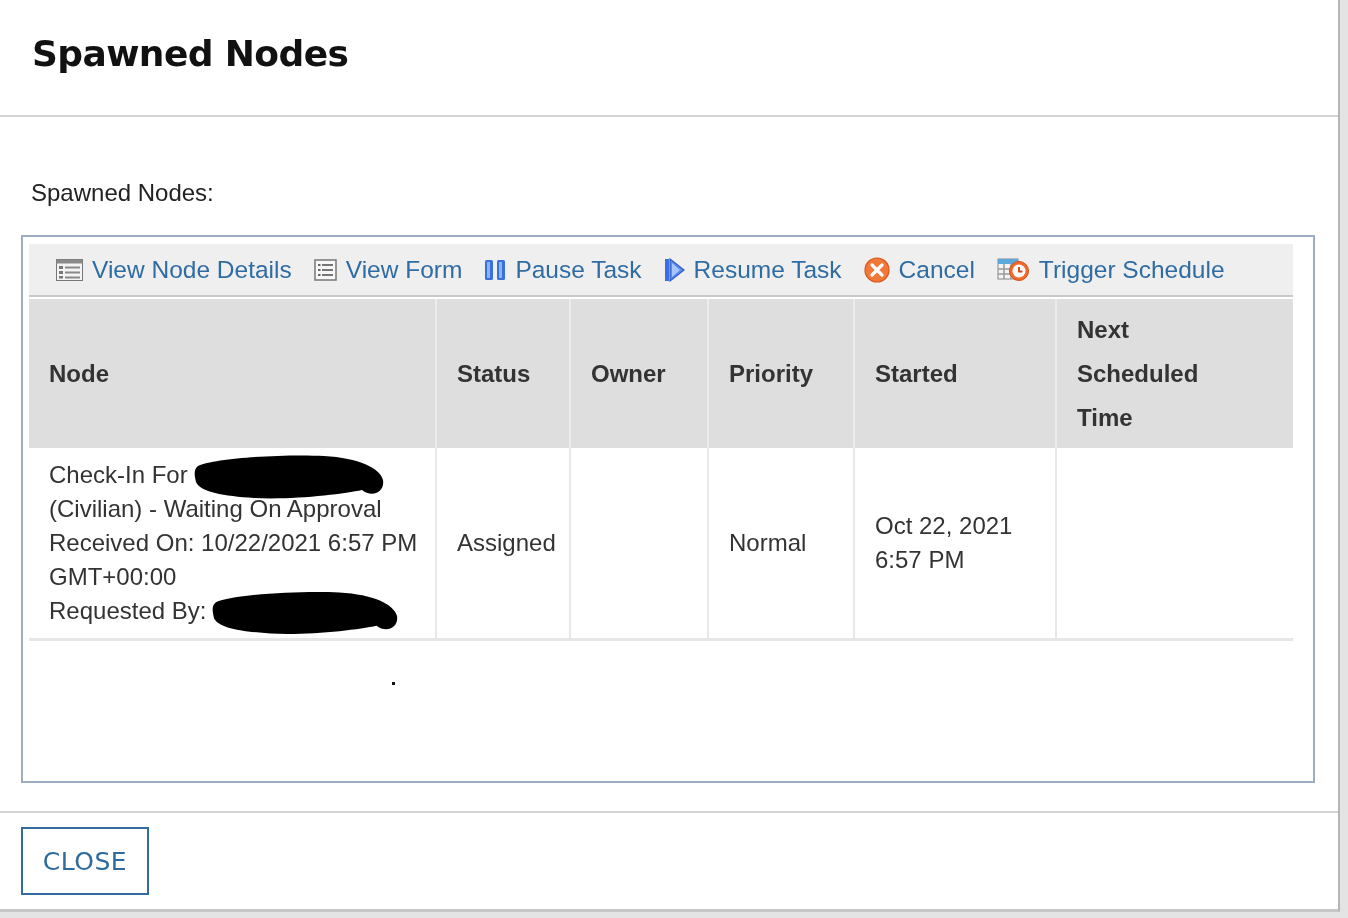 This screenshot has height=918, width=1348. What do you see at coordinates (388, 269) in the screenshot?
I see `toolbar-link: View Form` at bounding box center [388, 269].